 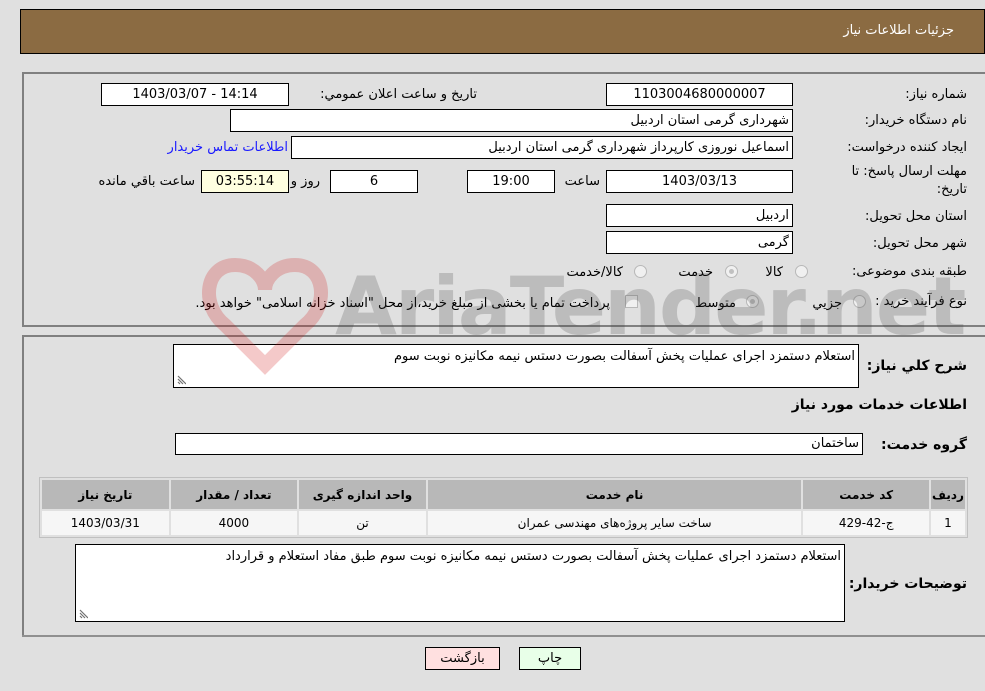 I want to click on category-option-goods: کالا, so click(x=774, y=272).